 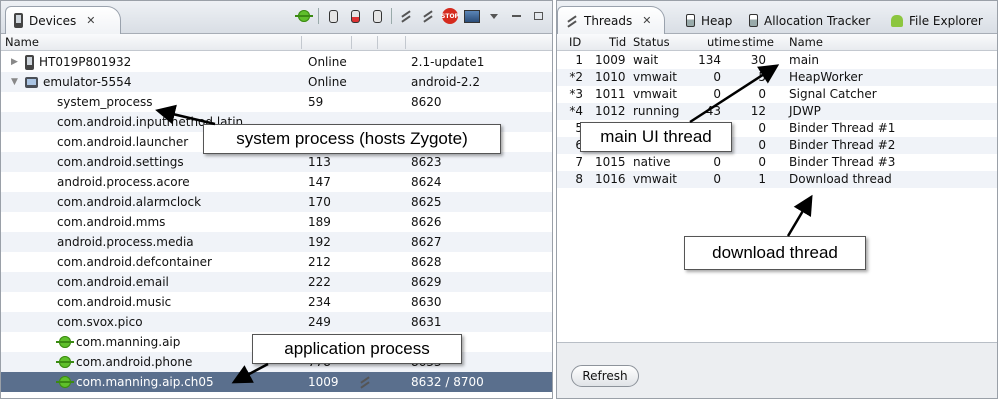 I want to click on process-row: com.android.alarmclock 170 8625, so click(x=276, y=202).